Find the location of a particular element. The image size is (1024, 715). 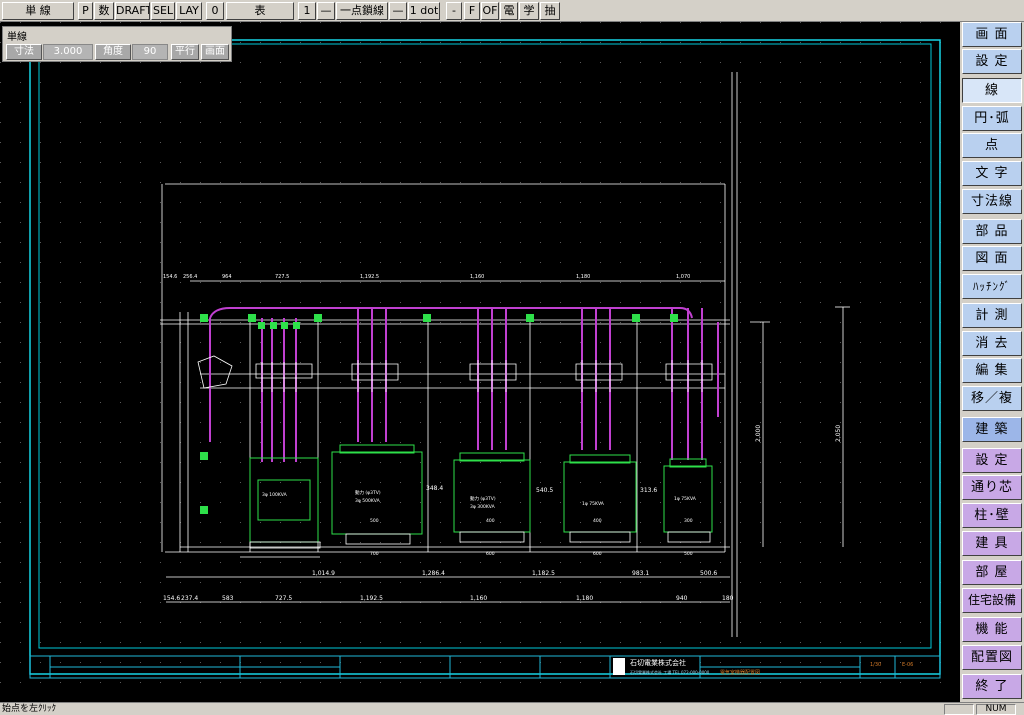

dim-top-4: 727.5 is located at coordinates (282, 277).